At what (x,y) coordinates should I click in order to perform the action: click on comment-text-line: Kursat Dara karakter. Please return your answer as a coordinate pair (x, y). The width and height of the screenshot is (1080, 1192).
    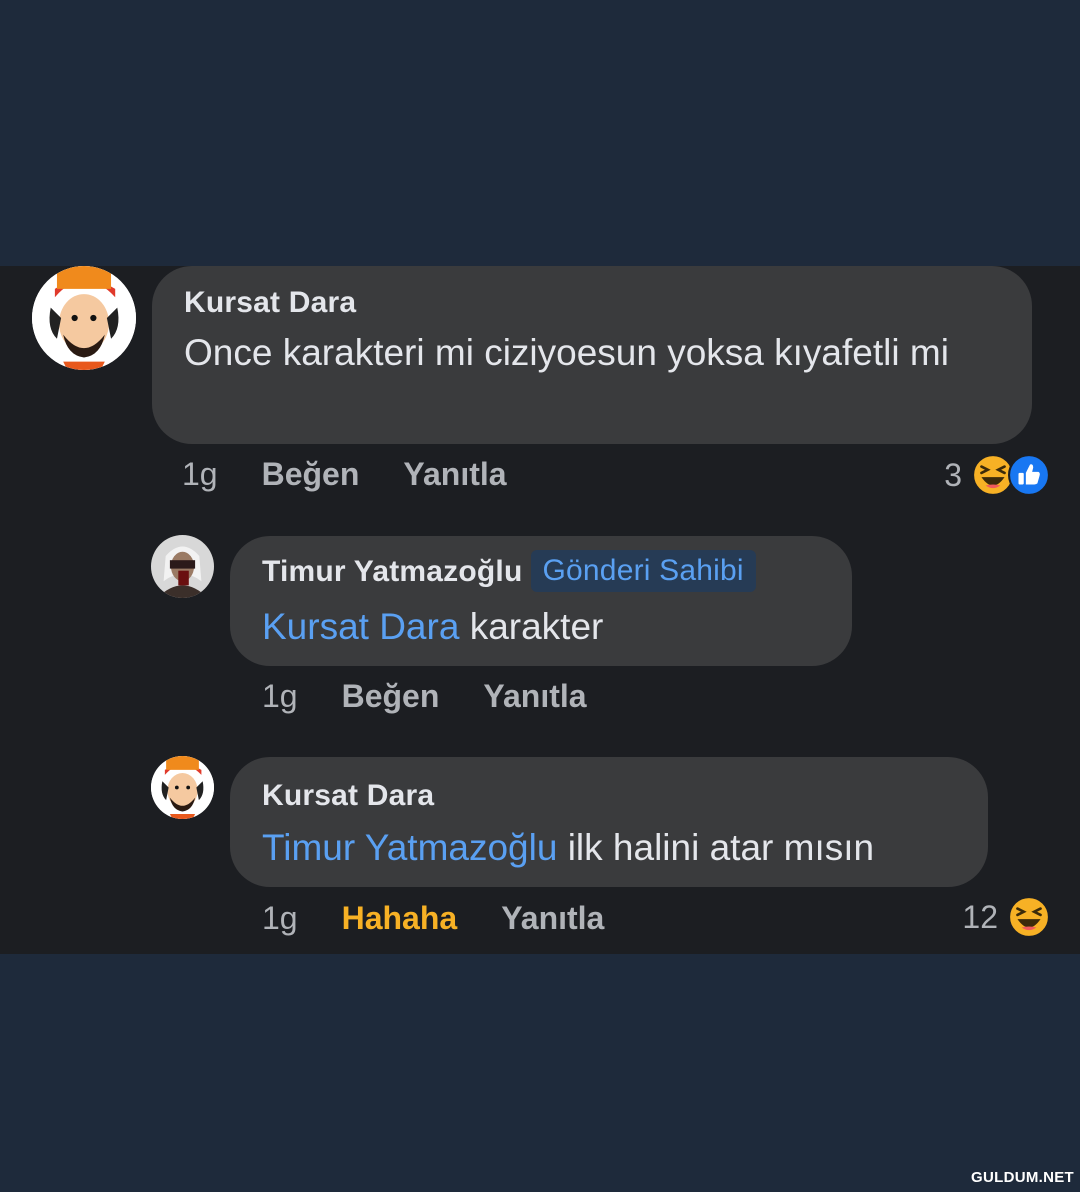
    Looking at the image, I should click on (432, 627).